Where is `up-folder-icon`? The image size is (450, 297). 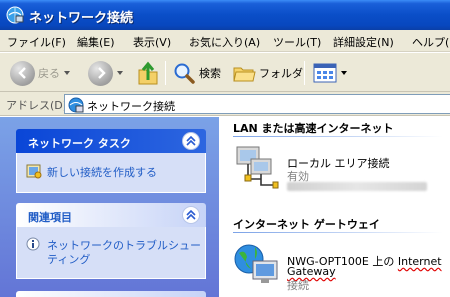
up-folder-icon is located at coordinates (148, 73).